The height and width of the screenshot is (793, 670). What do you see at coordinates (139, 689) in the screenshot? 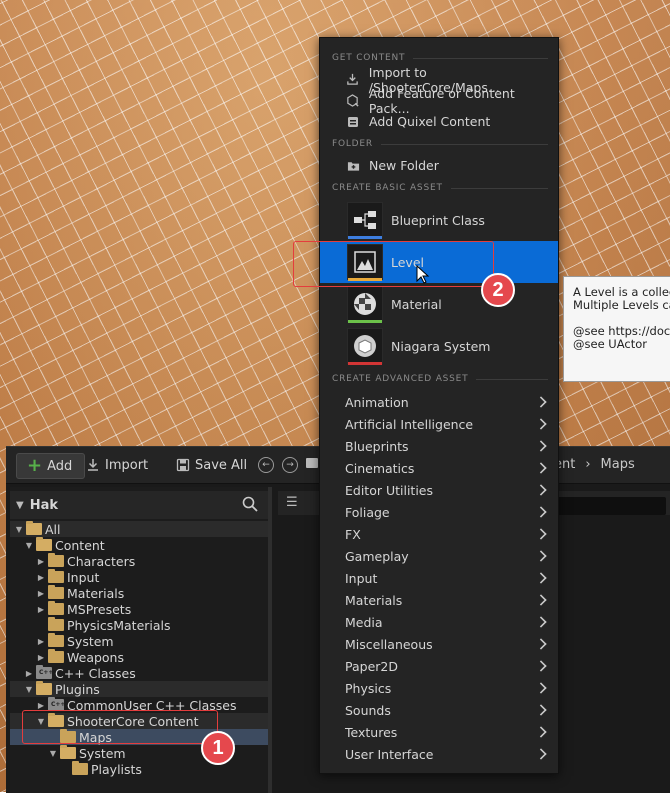
I see `tree-item-plugins: ▼ Plugins` at bounding box center [139, 689].